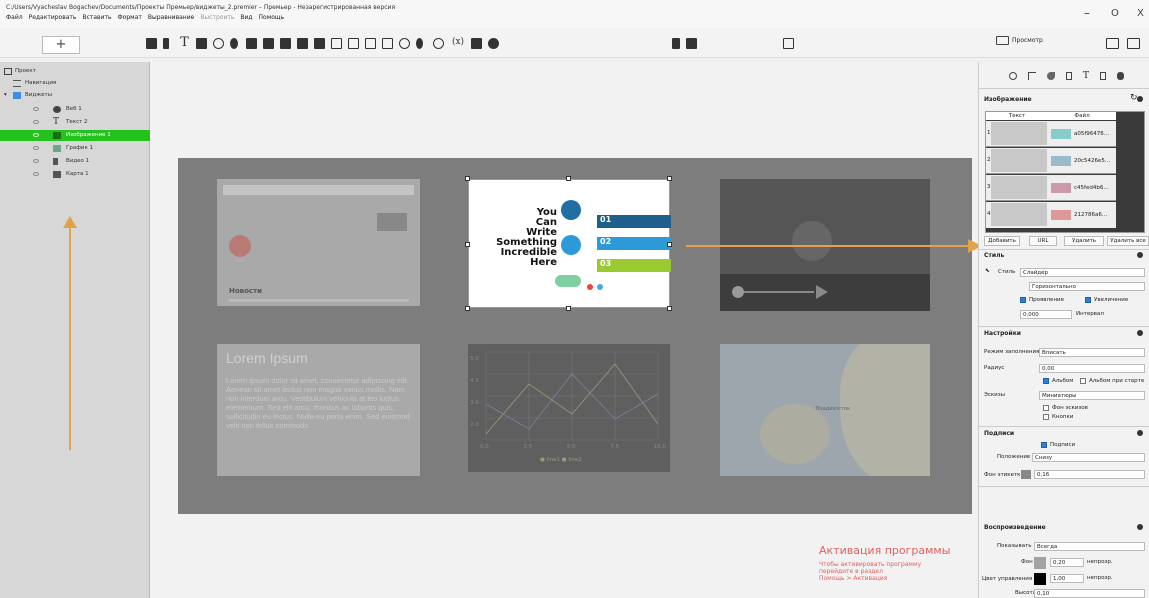 The image size is (1149, 598). What do you see at coordinates (1092, 352) in the screenshot?
I see `fill-mode-select: Вписать` at bounding box center [1092, 352].